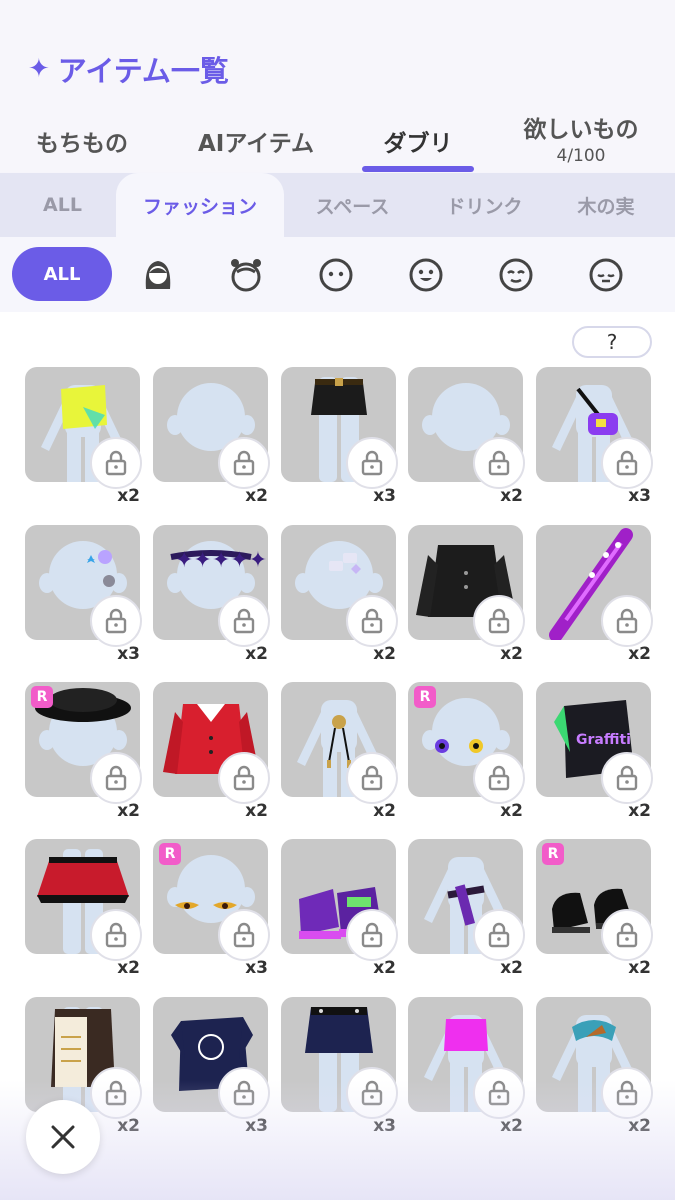 The image size is (675, 1200). What do you see at coordinates (63, 1137) in the screenshot?
I see `close-button` at bounding box center [63, 1137].